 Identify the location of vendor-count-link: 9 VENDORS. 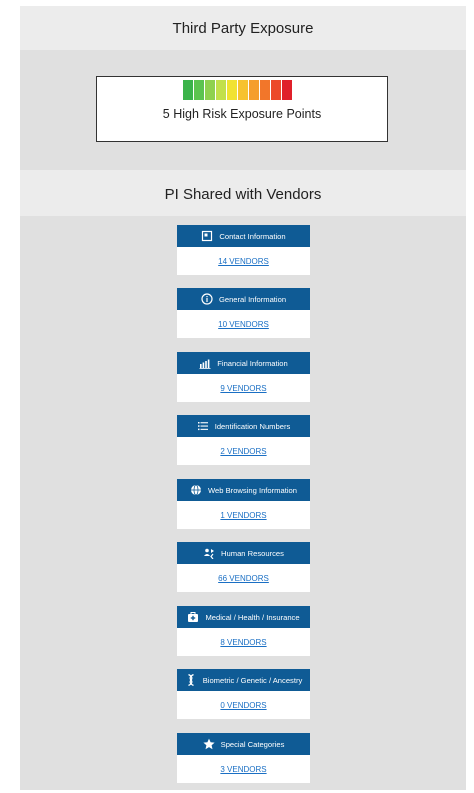
(243, 388).